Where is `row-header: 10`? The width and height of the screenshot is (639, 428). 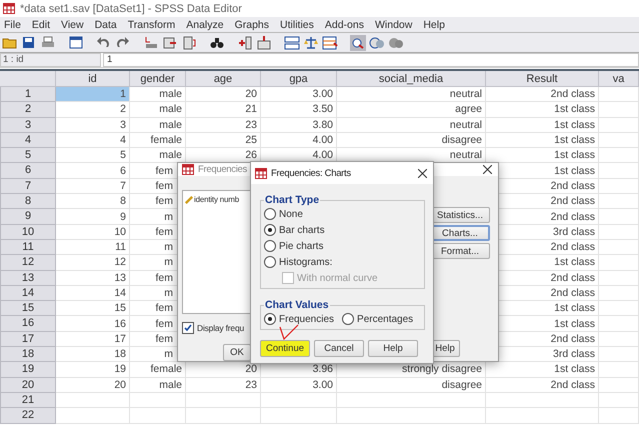
row-header: 10 is located at coordinates (28, 232).